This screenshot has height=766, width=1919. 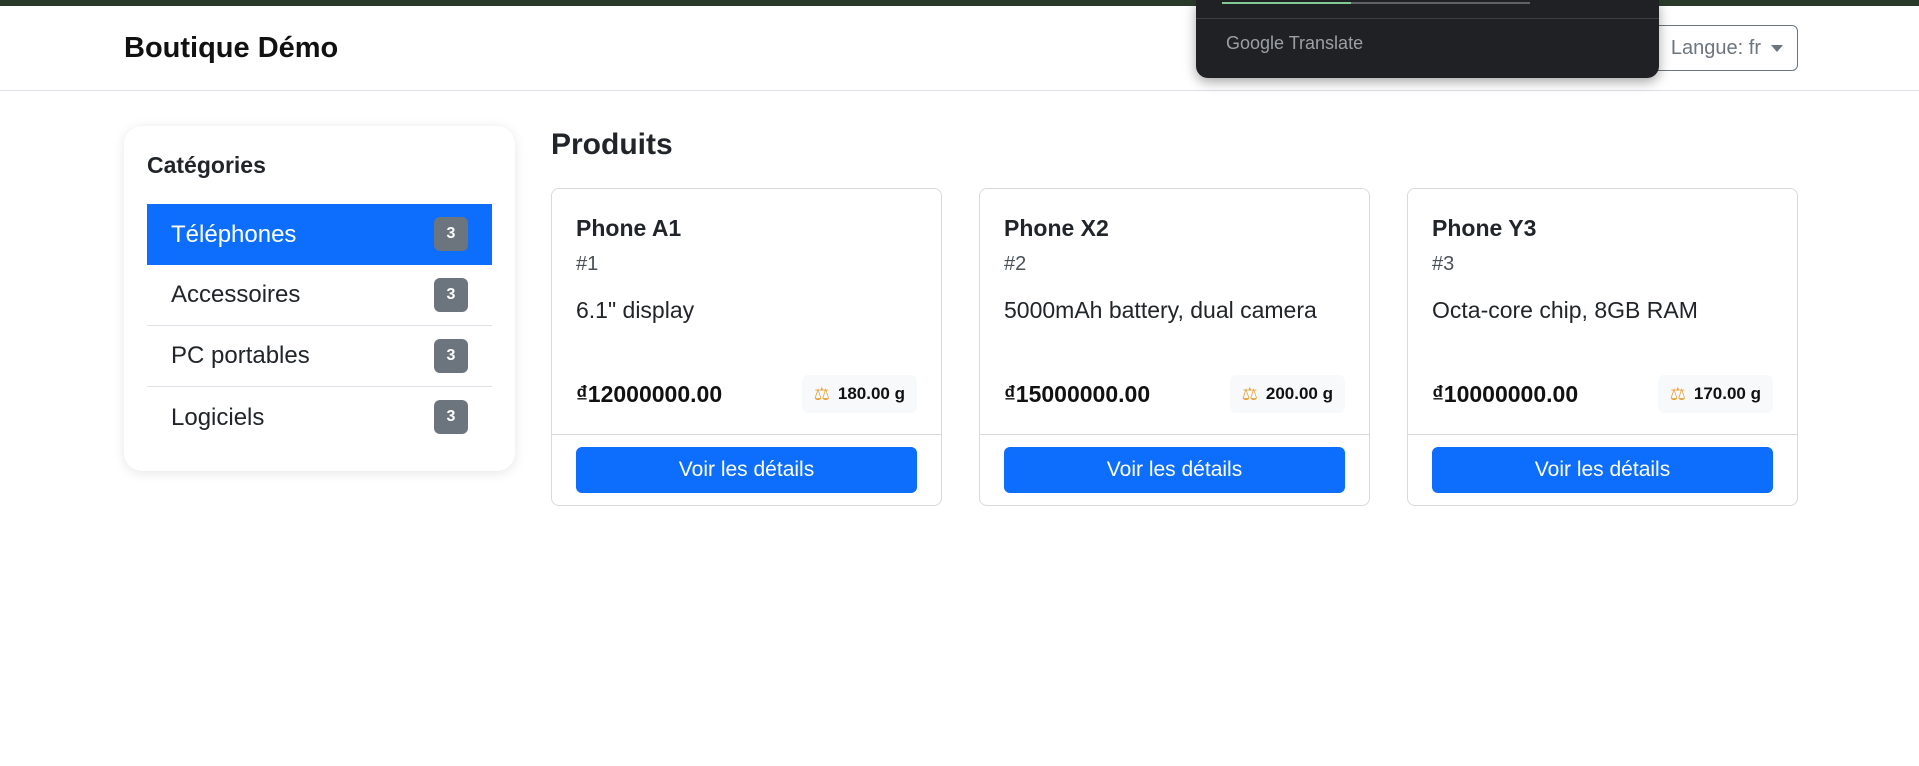 What do you see at coordinates (1777, 48) in the screenshot?
I see `caret-down-icon` at bounding box center [1777, 48].